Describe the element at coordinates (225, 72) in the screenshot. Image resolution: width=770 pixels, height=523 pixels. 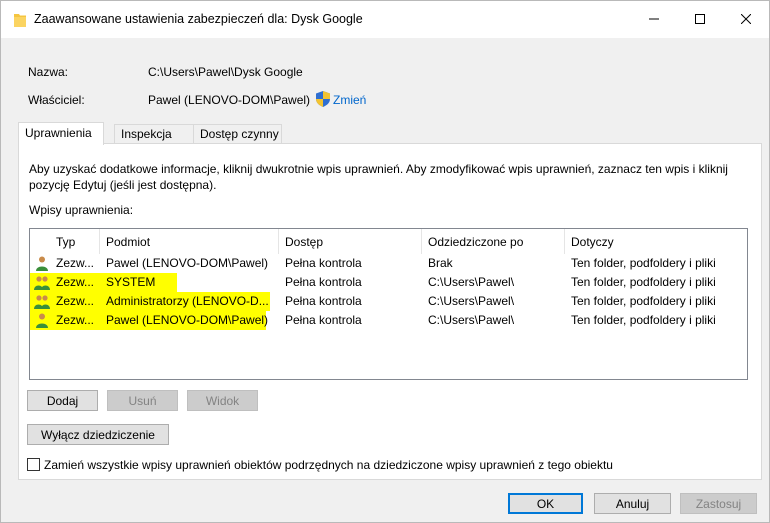
I see `name-value: C:\Users\Pawel\Dysk Google` at that location.